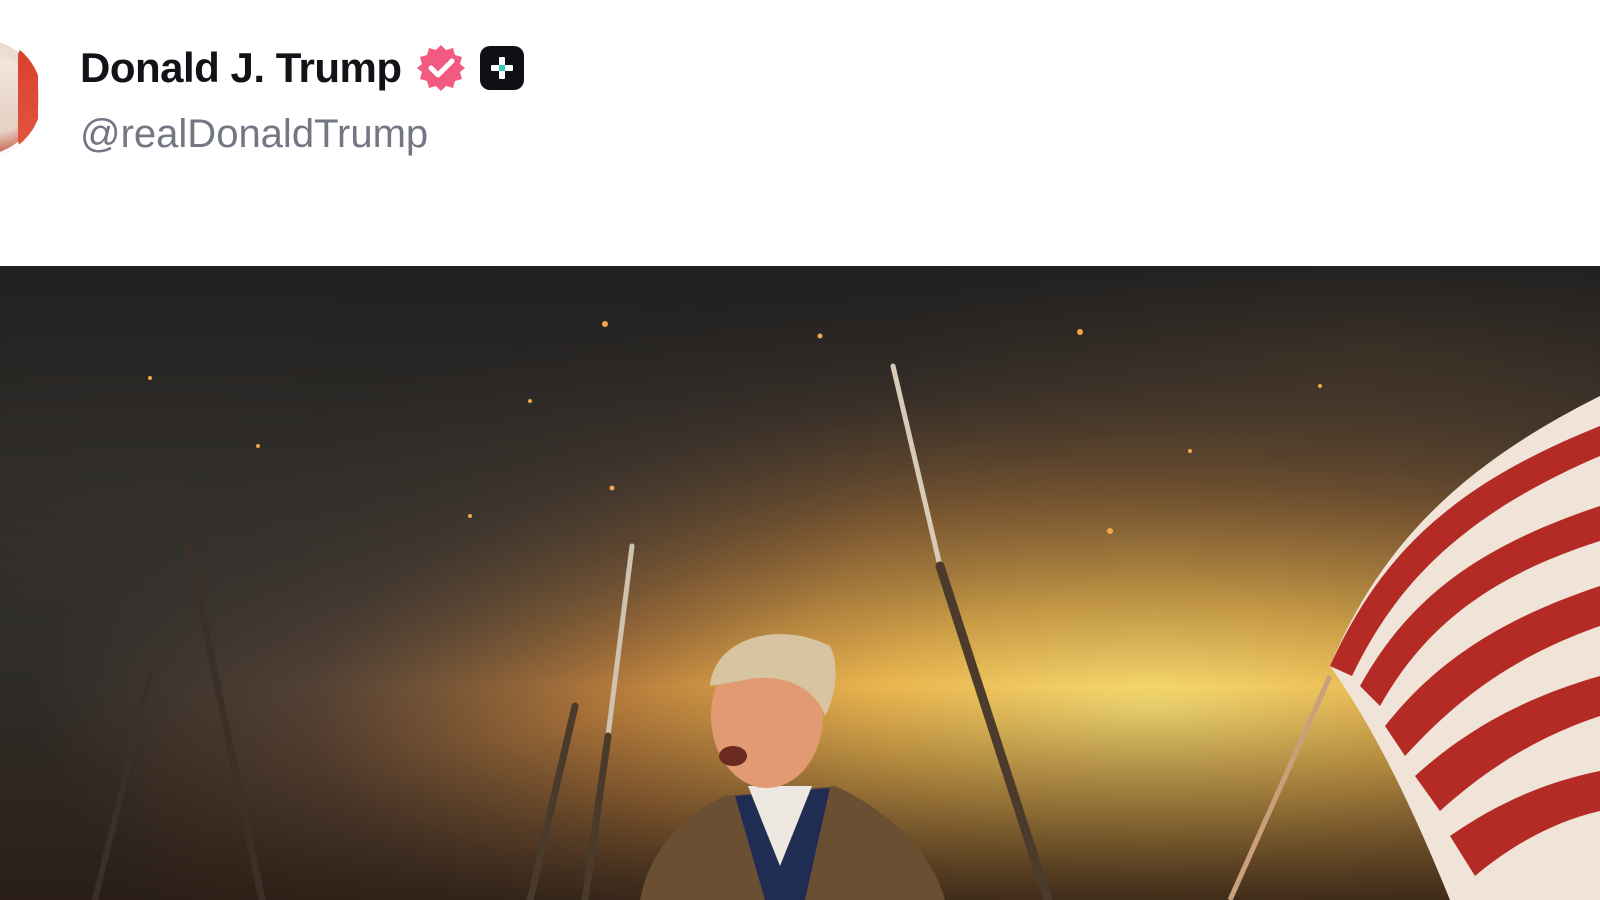 This screenshot has height=900, width=1600. What do you see at coordinates (241, 68) in the screenshot?
I see `author-display-name: Donald J. Trump` at bounding box center [241, 68].